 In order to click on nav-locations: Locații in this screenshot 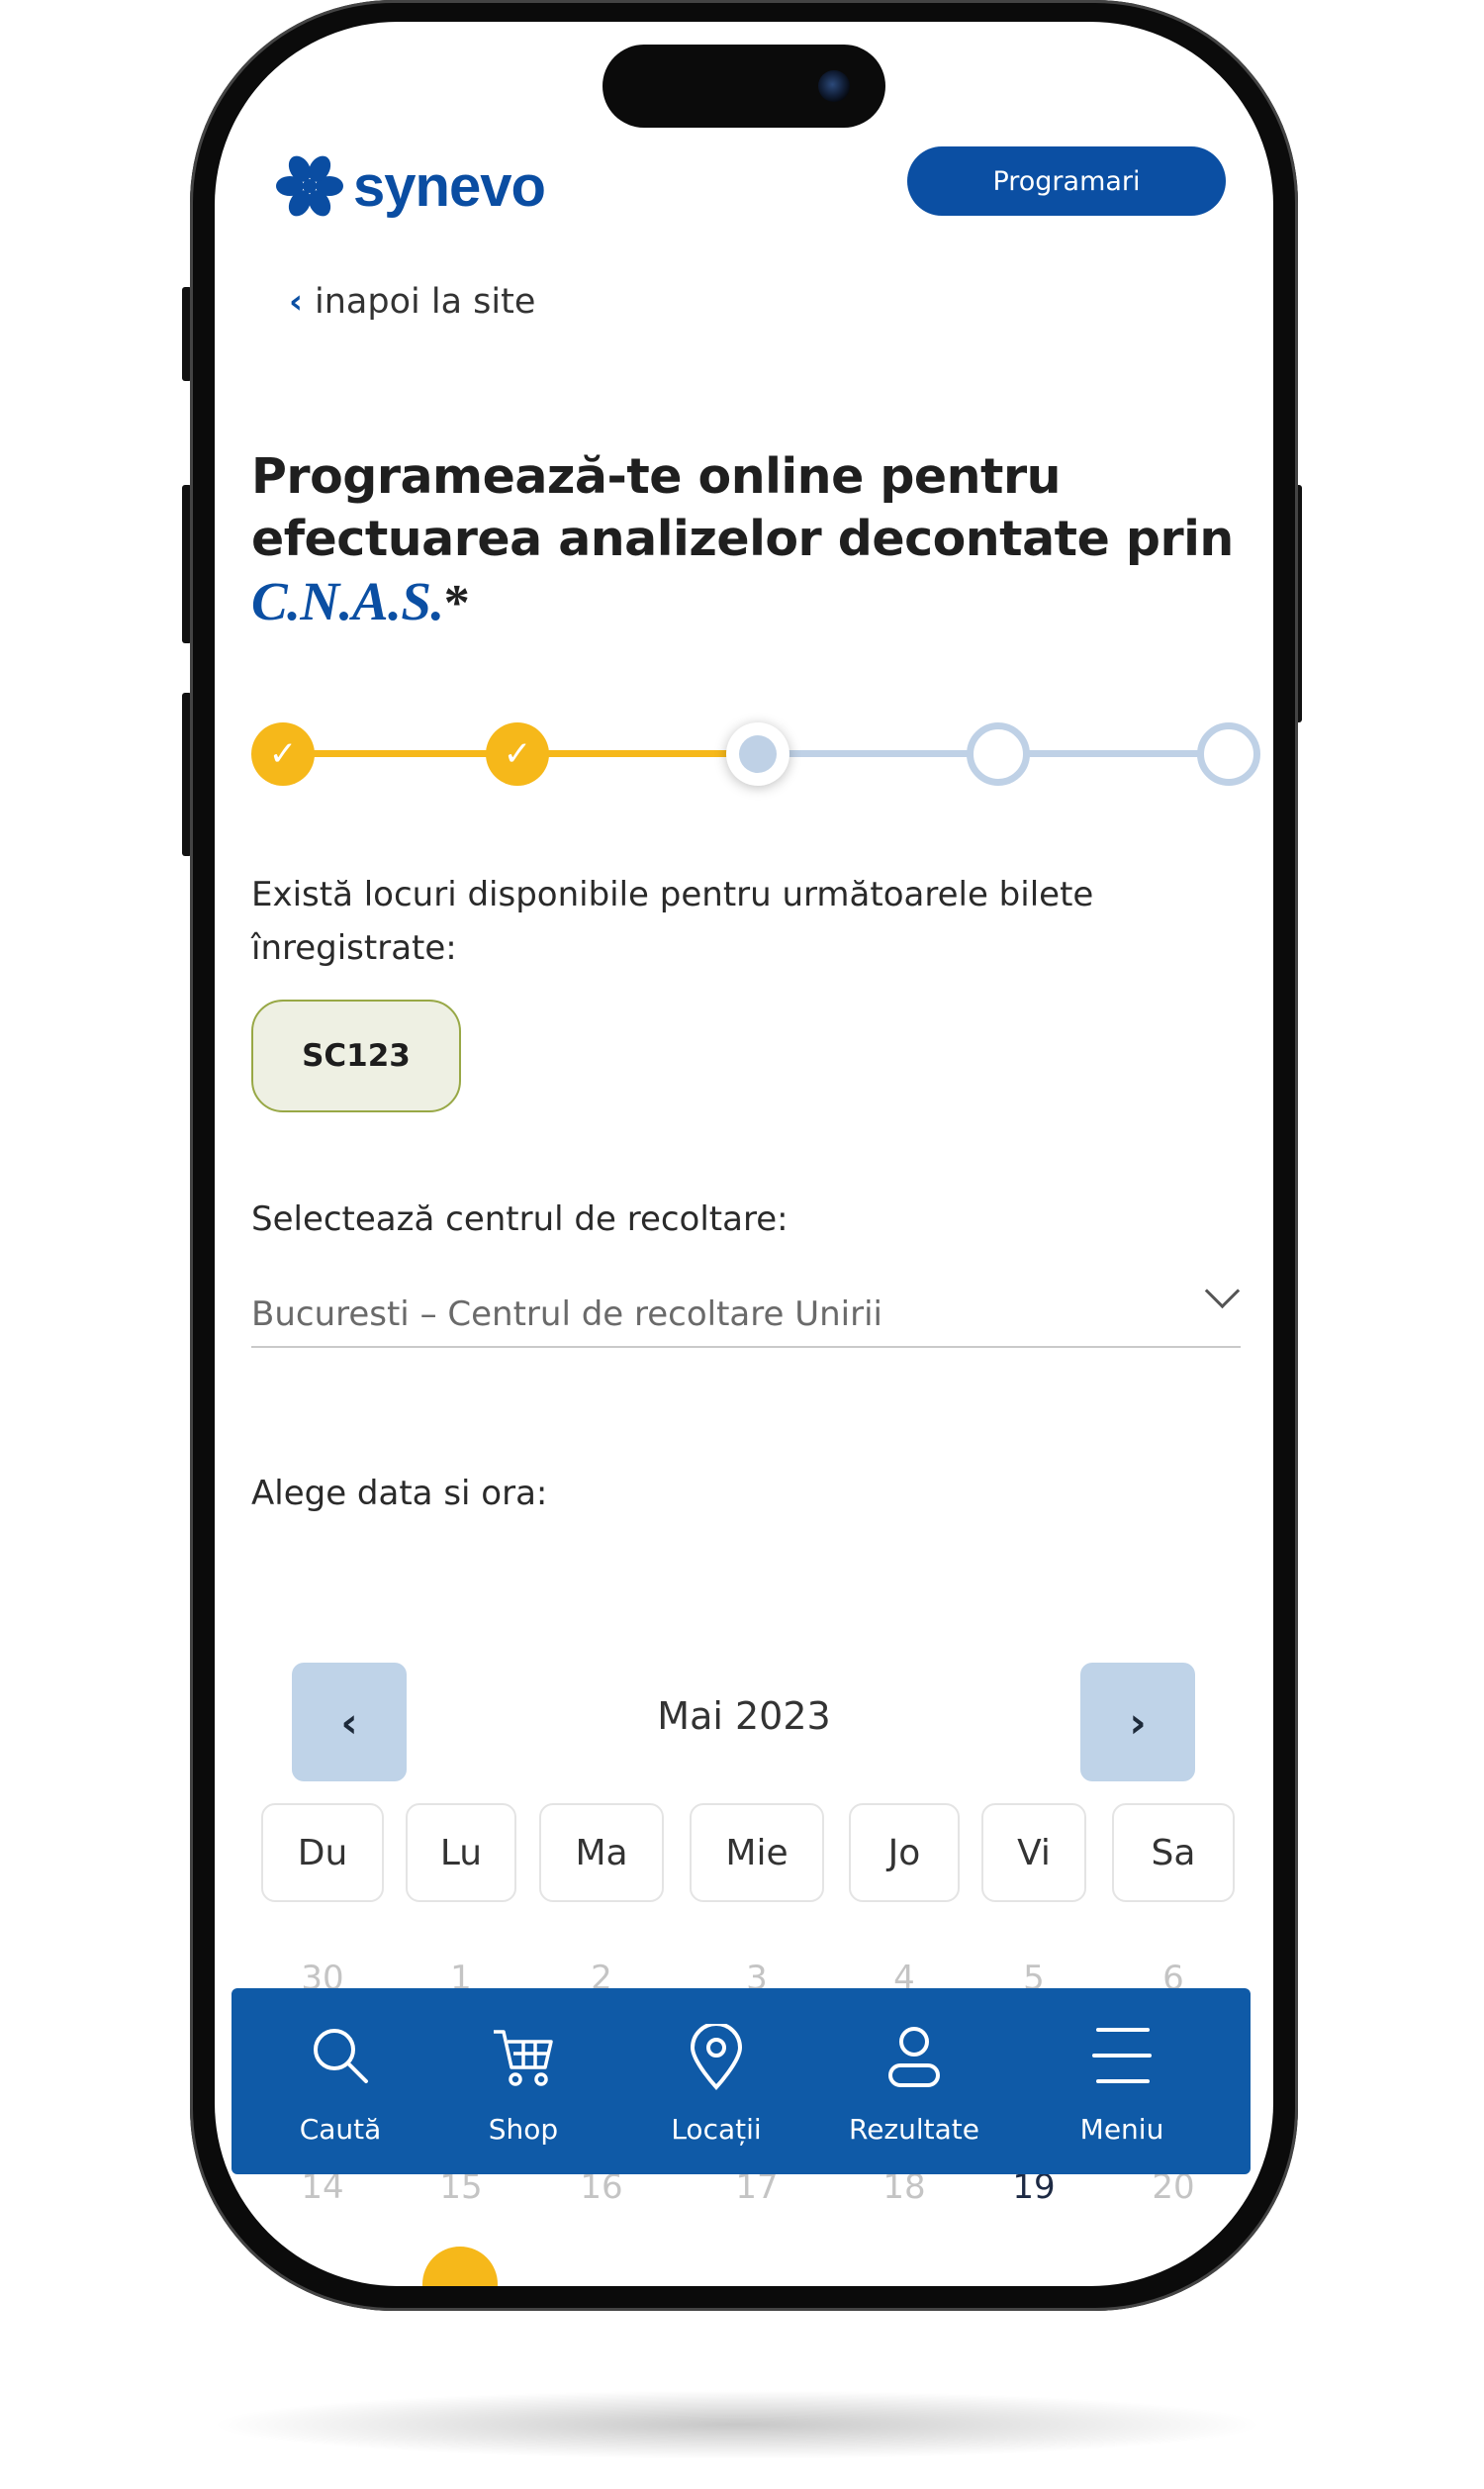, I will do `click(716, 2081)`.